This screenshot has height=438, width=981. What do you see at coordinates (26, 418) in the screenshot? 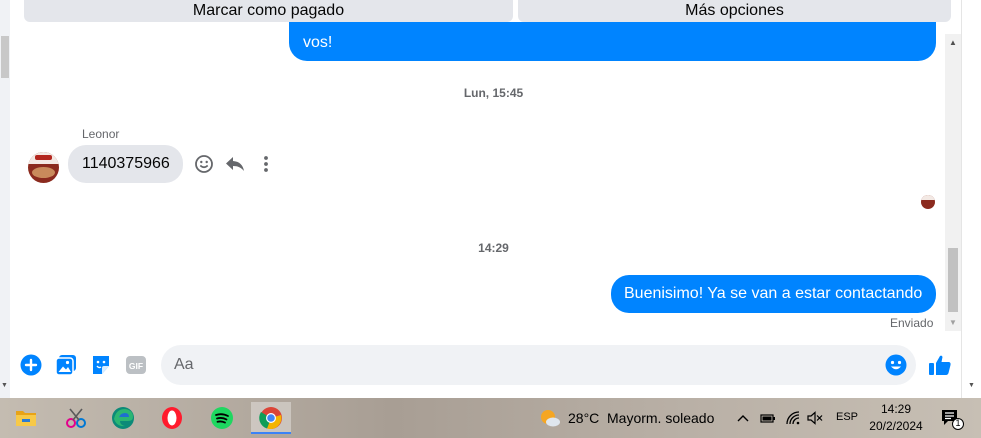
I see `file-explorer-icon` at bounding box center [26, 418].